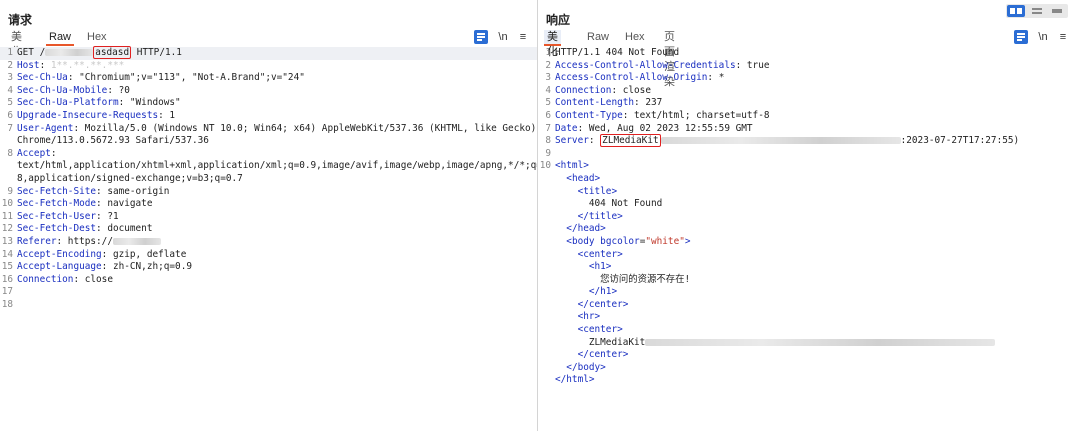 The height and width of the screenshot is (431, 1080). What do you see at coordinates (57, 229) in the screenshot?
I see `header-name: Sec-Fetch-Dest` at bounding box center [57, 229].